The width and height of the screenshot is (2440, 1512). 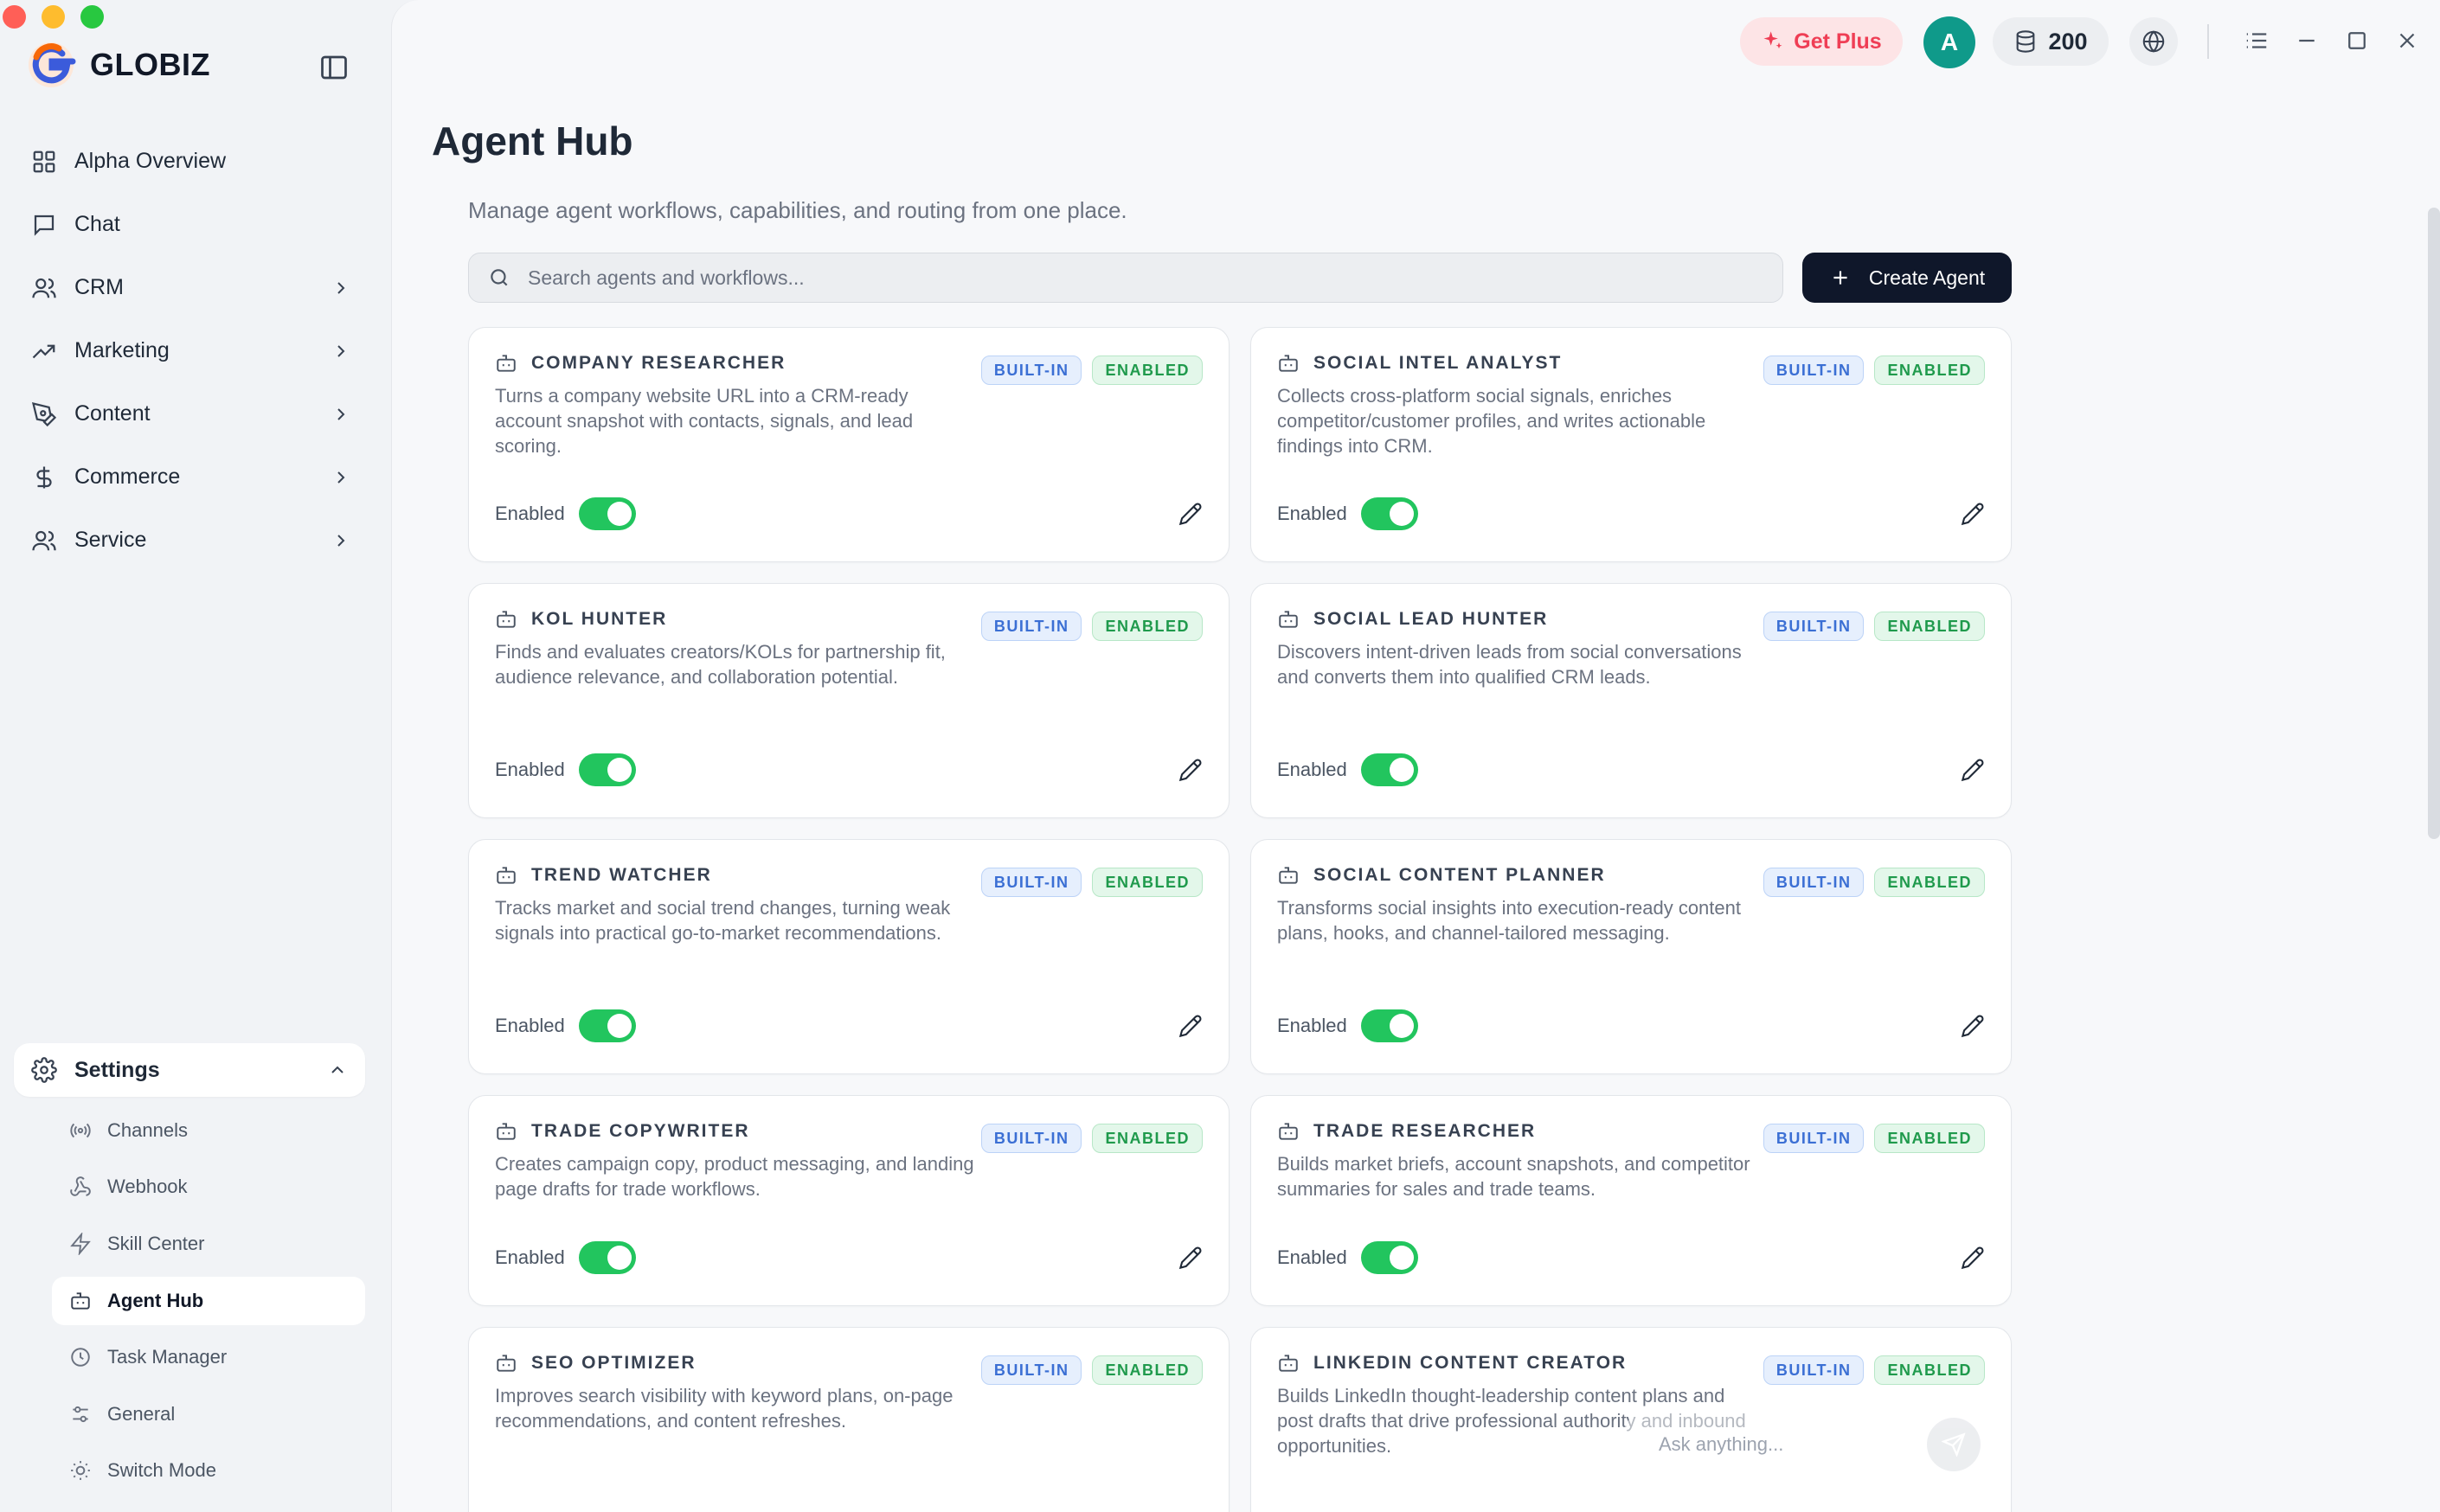 I want to click on sidebar-item-label: Alpha Overview, so click(x=151, y=161).